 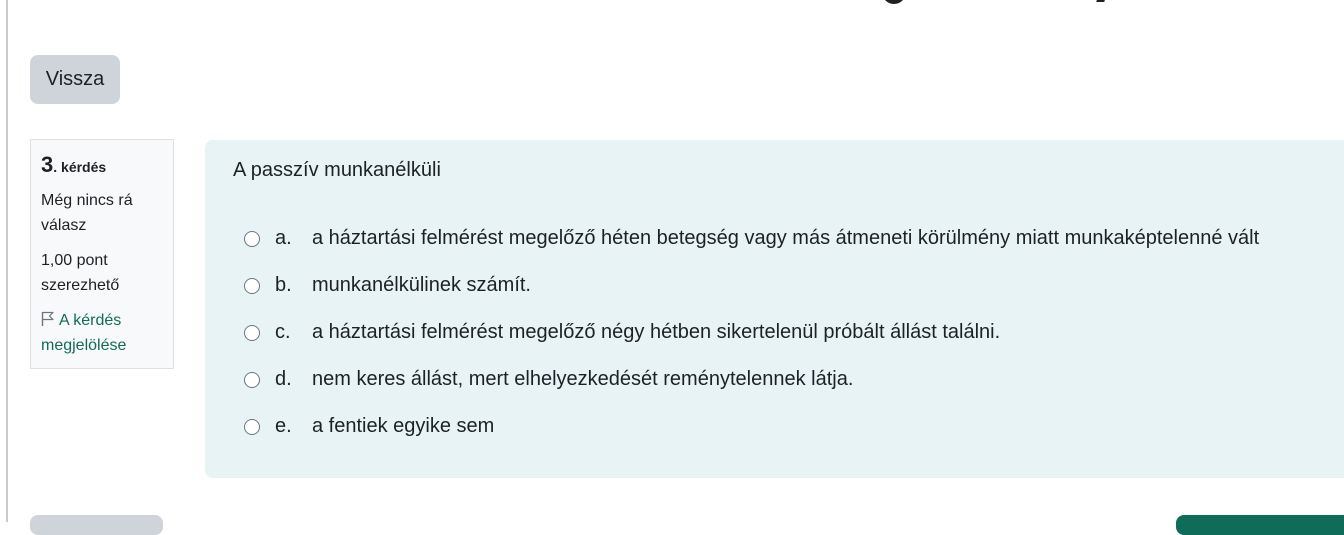 What do you see at coordinates (4, 261) in the screenshot?
I see `page-left-border` at bounding box center [4, 261].